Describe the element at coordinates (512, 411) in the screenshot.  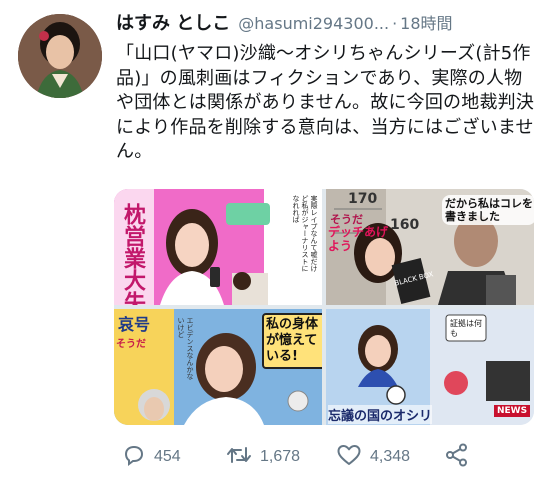
I see `tile4-news-badge: NEWS` at that location.